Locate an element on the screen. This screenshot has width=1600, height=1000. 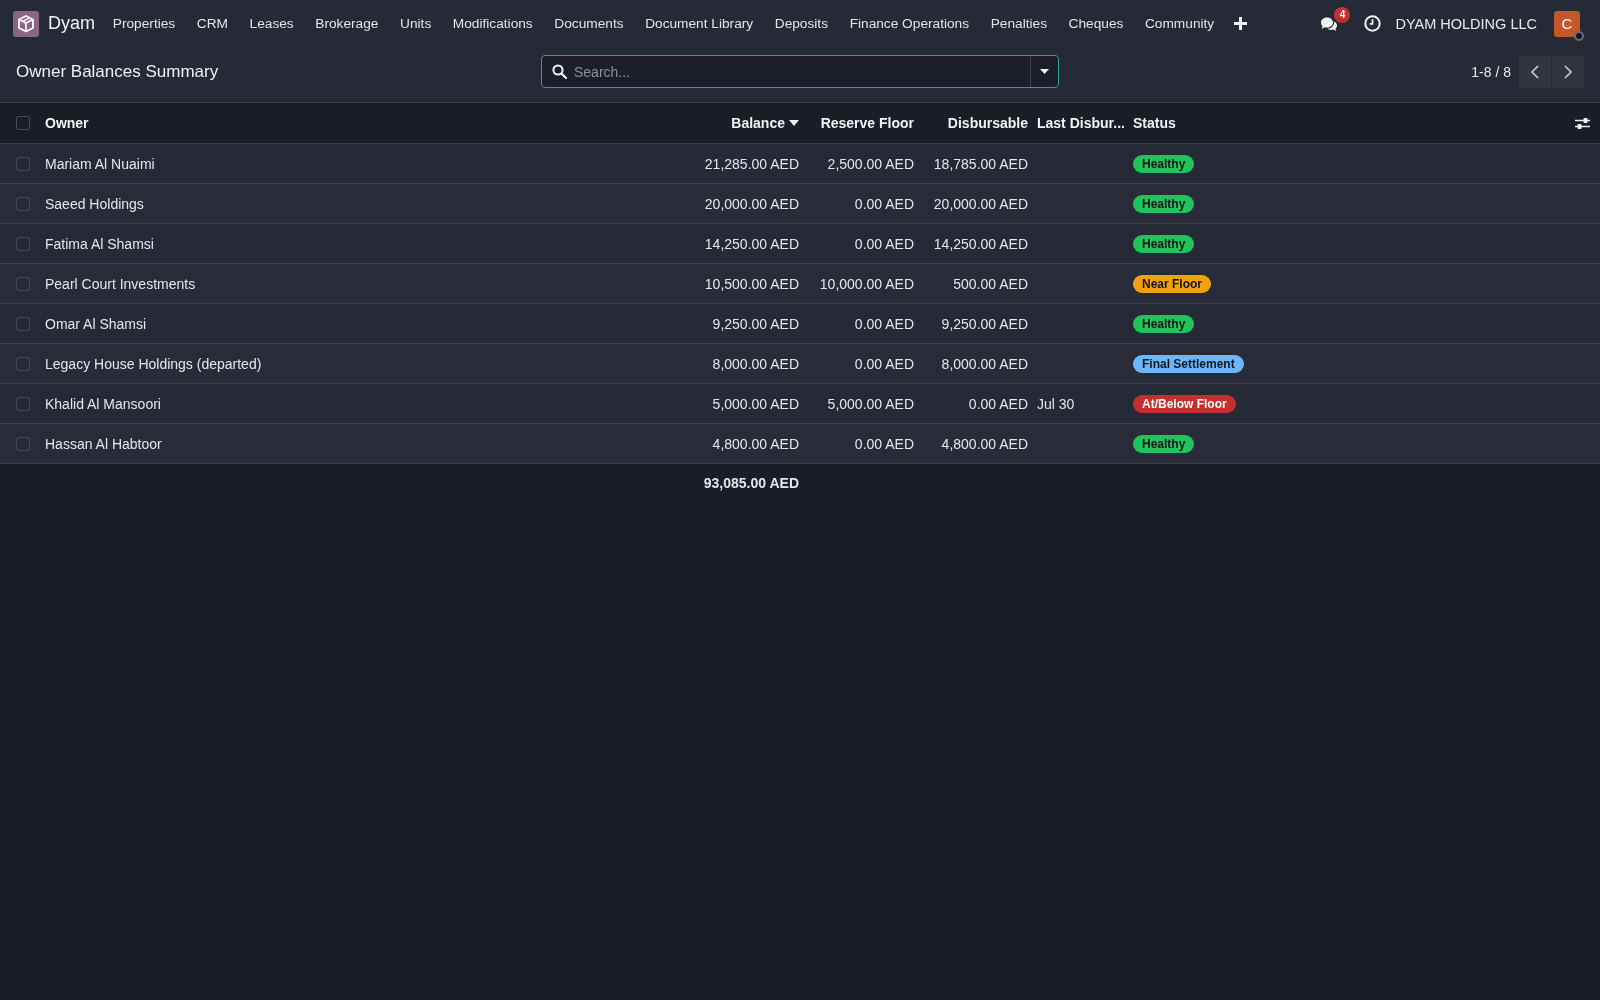
table-row: Mariam Al Nuaimi 21,285.00 AED 2,500.00 AED 18,785.00 AED Healthy is located at coordinates (800, 164).